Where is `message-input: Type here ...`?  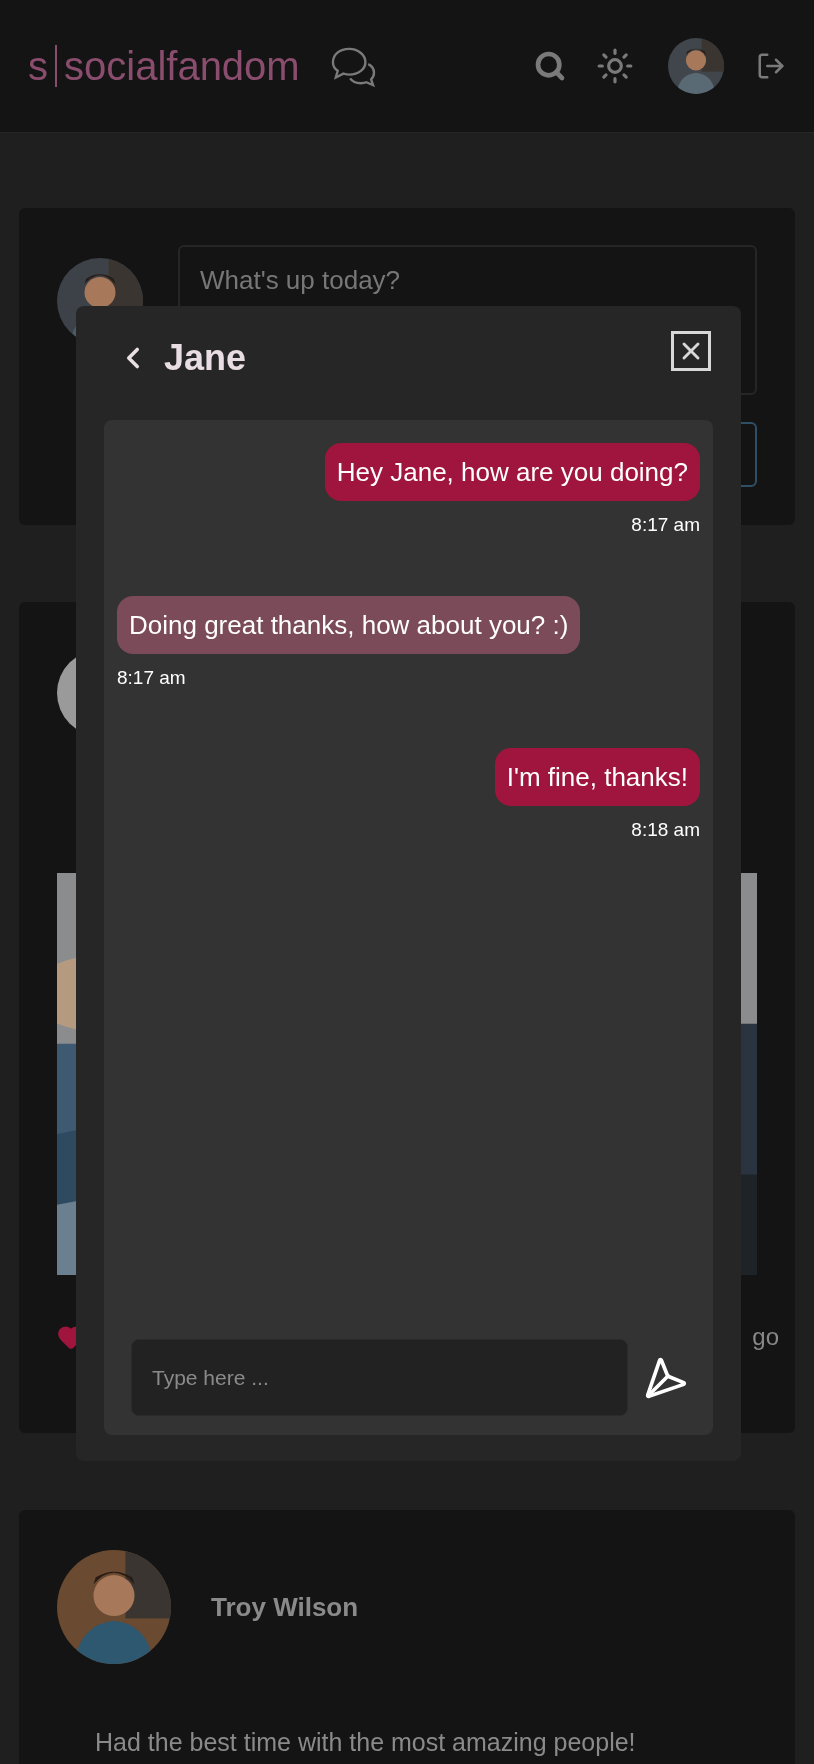
message-input: Type here ... is located at coordinates (379, 1377).